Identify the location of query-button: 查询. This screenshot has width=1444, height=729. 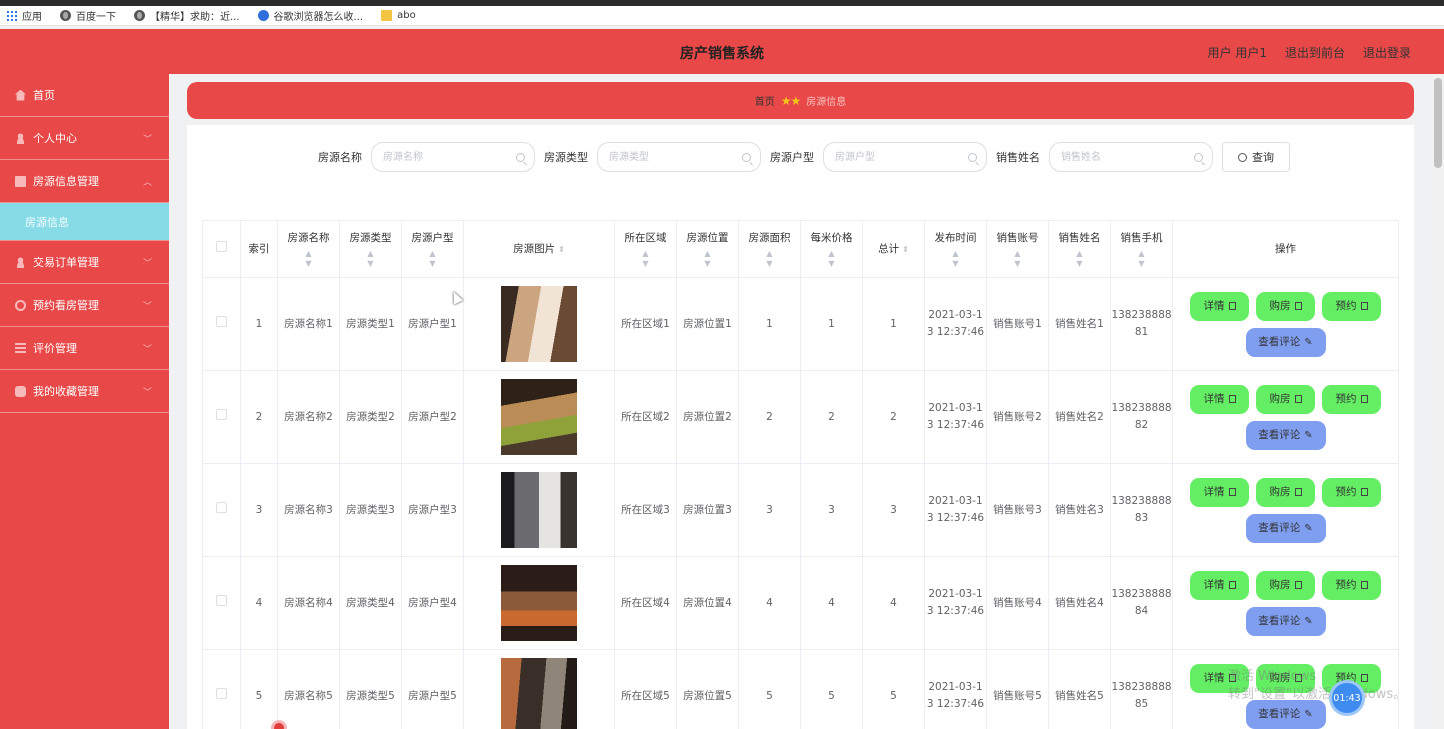
(1256, 157).